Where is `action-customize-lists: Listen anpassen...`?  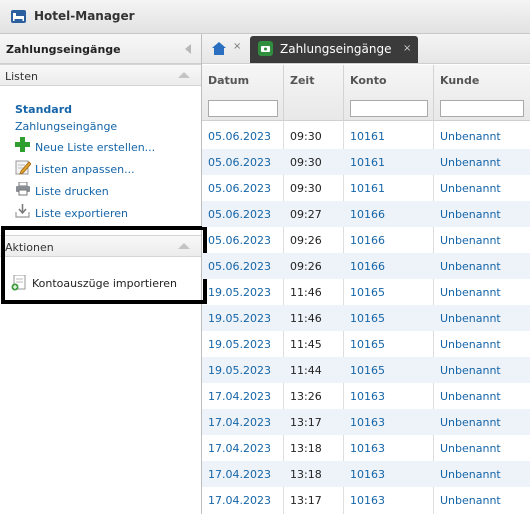
action-customize-lists: Listen anpassen... is located at coordinates (85, 169).